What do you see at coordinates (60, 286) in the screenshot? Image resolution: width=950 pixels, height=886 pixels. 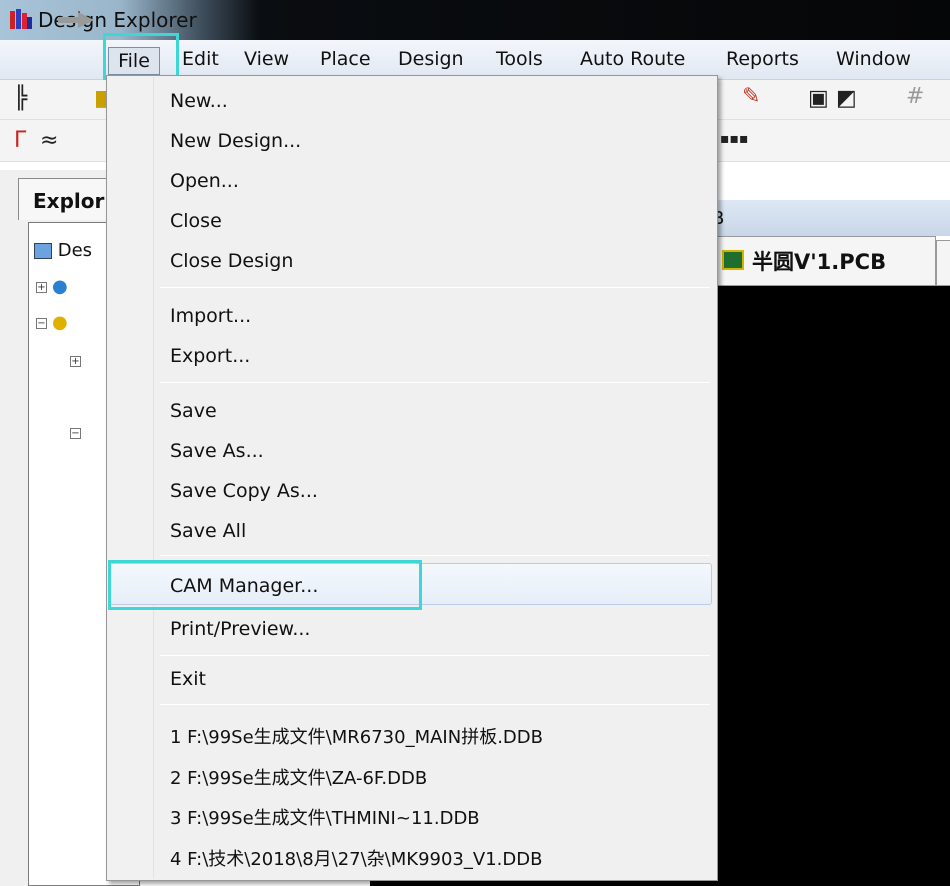 I see `network-icon: ●` at bounding box center [60, 286].